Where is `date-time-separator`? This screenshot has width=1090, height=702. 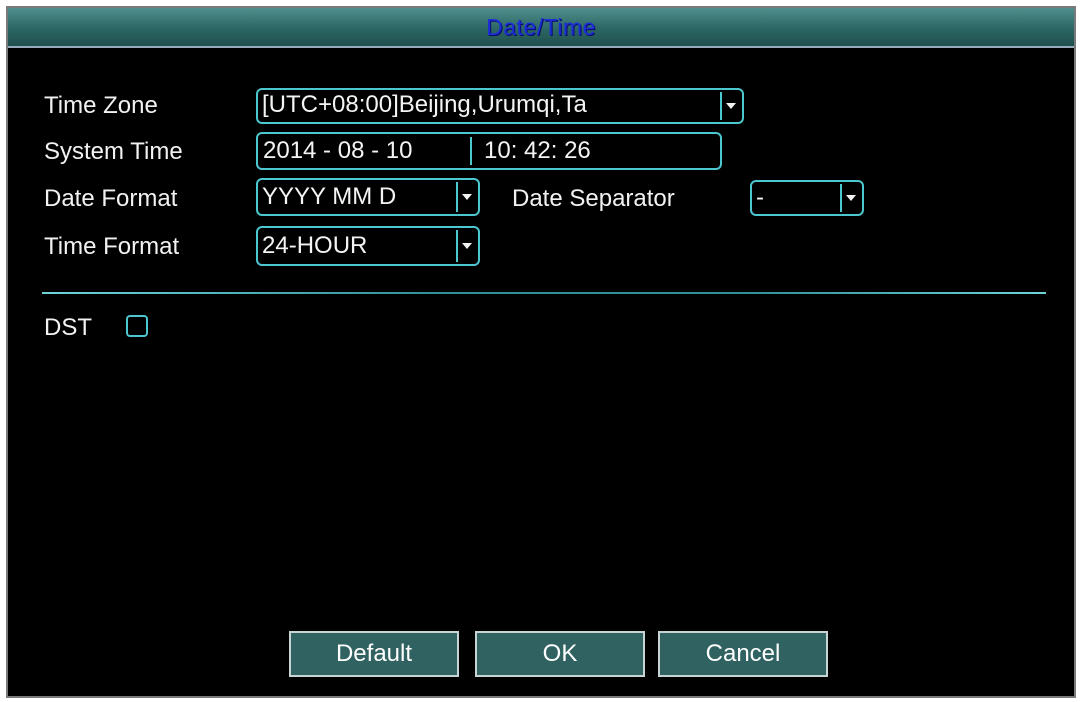 date-time-separator is located at coordinates (471, 151).